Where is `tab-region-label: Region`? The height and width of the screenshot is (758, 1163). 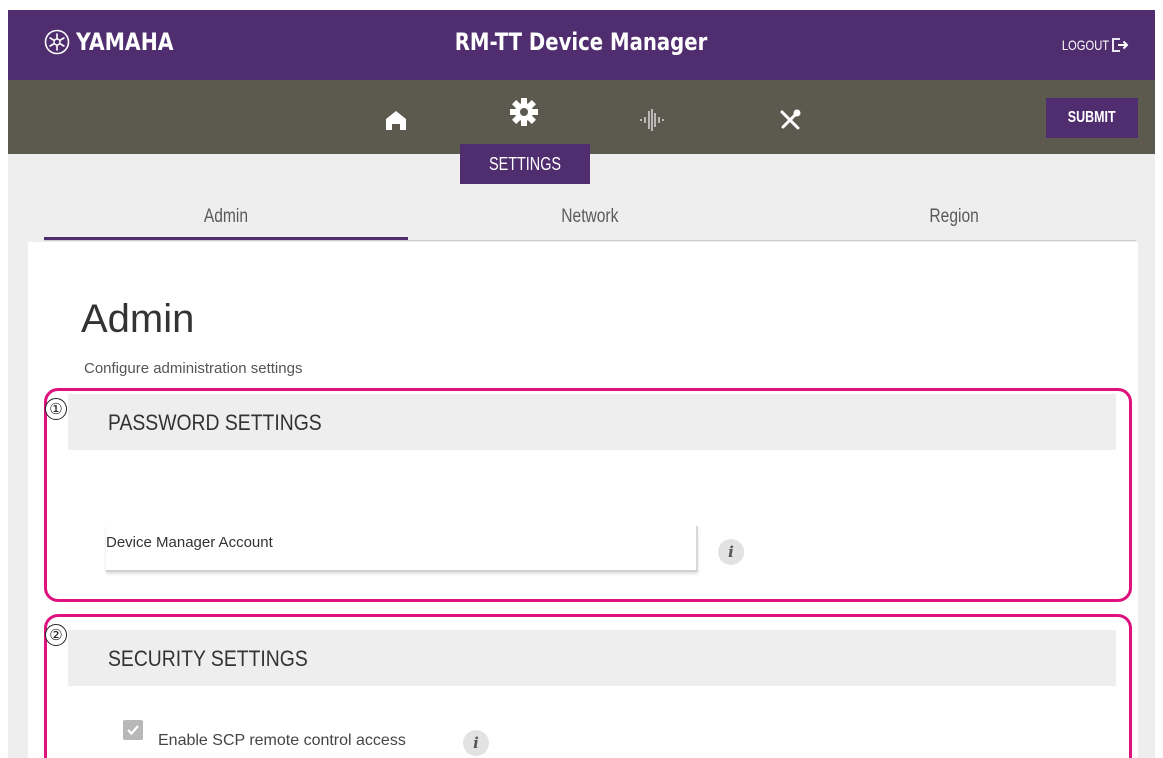 tab-region-label: Region is located at coordinates (954, 216).